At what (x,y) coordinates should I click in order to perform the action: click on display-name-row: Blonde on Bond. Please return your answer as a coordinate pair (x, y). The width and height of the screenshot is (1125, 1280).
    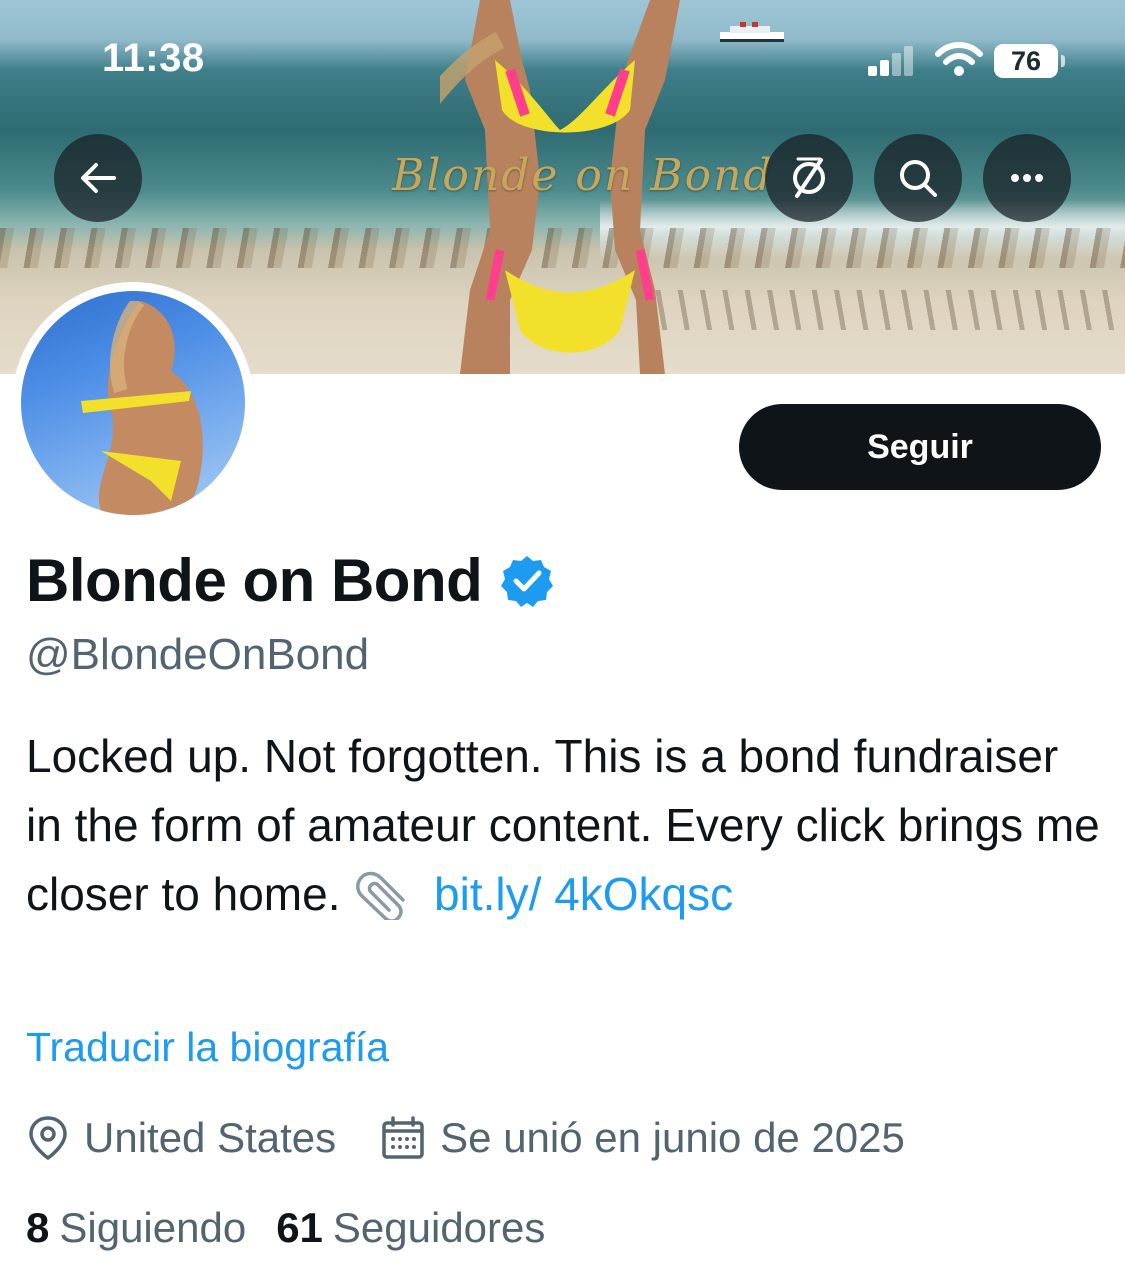
    Looking at the image, I should click on (290, 580).